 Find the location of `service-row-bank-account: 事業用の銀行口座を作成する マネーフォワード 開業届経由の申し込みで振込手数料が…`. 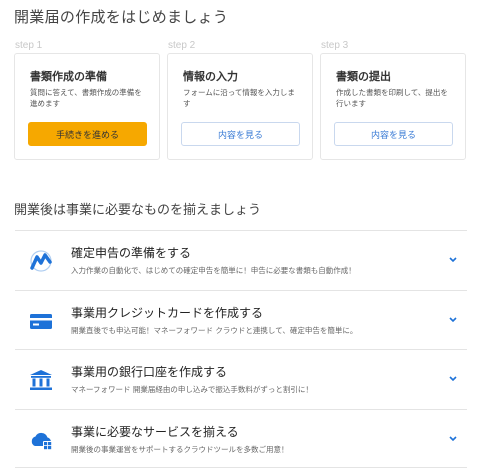

service-row-bank-account: 事業用の銀行口座を作成する マネーフォワード 開業届経由の申し込みで振込手数料が… is located at coordinates (241, 379).